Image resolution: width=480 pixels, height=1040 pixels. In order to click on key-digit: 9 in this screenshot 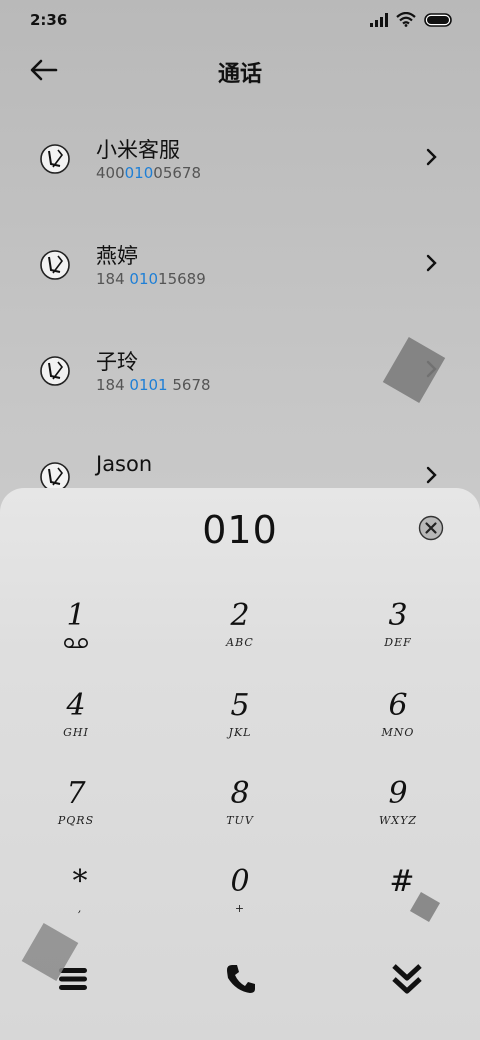, I will do `click(398, 793)`.